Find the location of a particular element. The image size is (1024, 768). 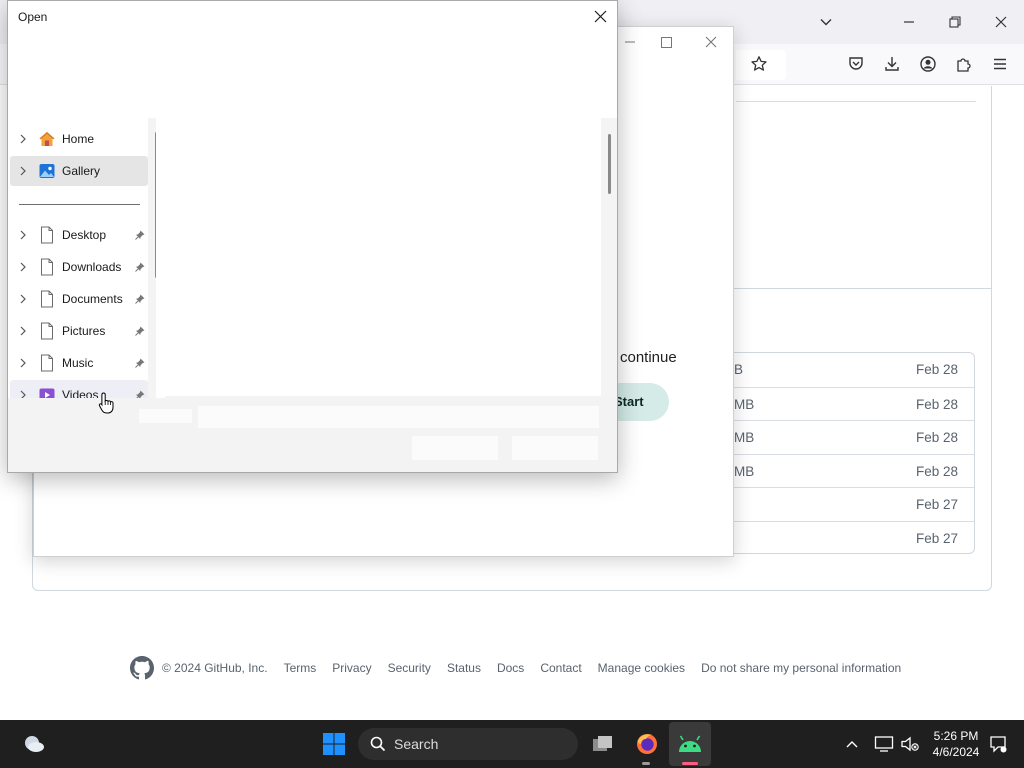

nav-item-label: Music is located at coordinates (78, 363).